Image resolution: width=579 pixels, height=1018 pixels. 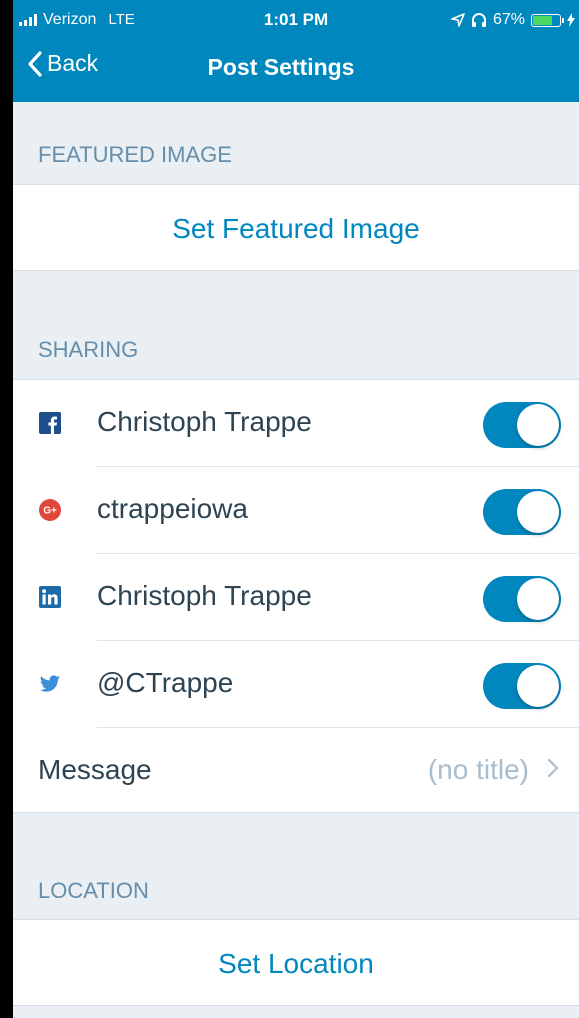 I want to click on navigation-bar: Back Post Settings, so click(x=296, y=68).